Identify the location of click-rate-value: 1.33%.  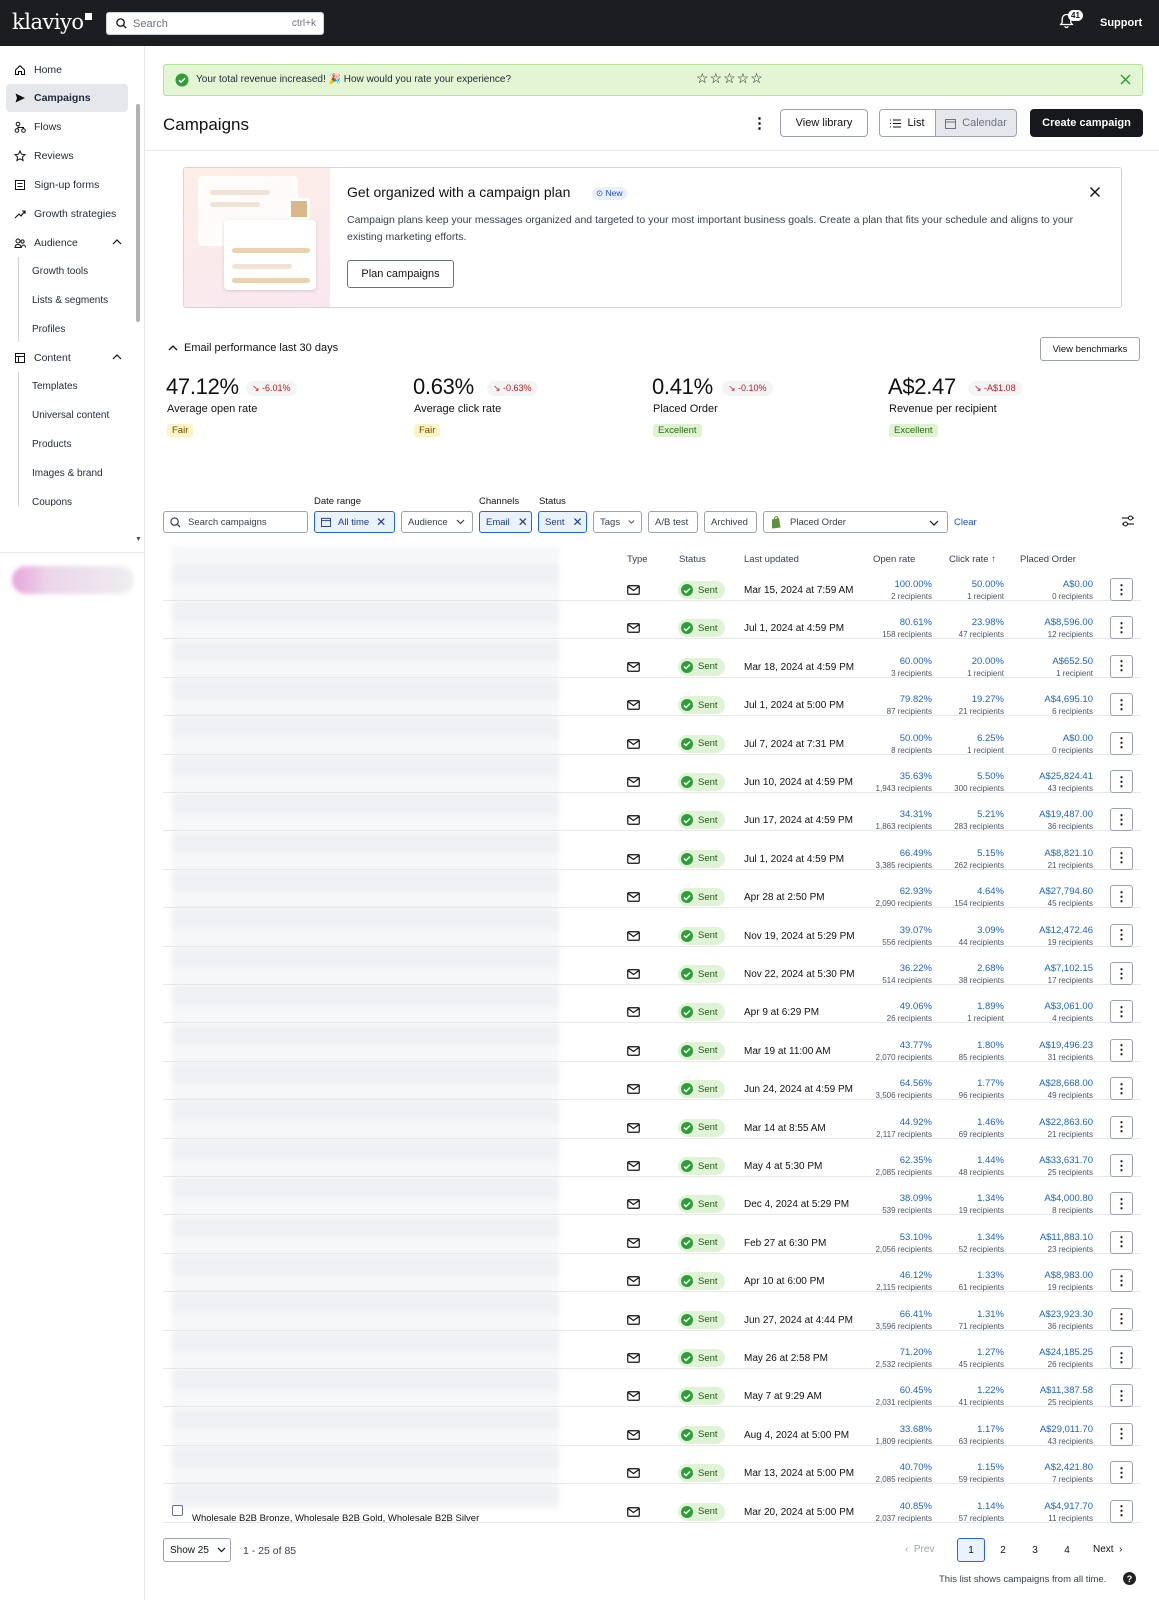
(981, 1275).